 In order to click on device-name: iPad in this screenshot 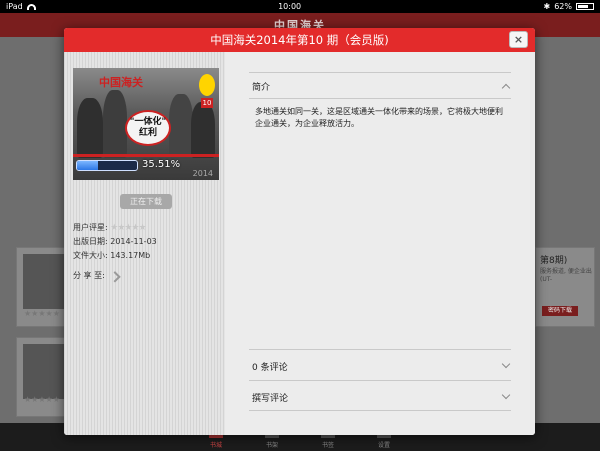, I will do `click(14, 6)`.